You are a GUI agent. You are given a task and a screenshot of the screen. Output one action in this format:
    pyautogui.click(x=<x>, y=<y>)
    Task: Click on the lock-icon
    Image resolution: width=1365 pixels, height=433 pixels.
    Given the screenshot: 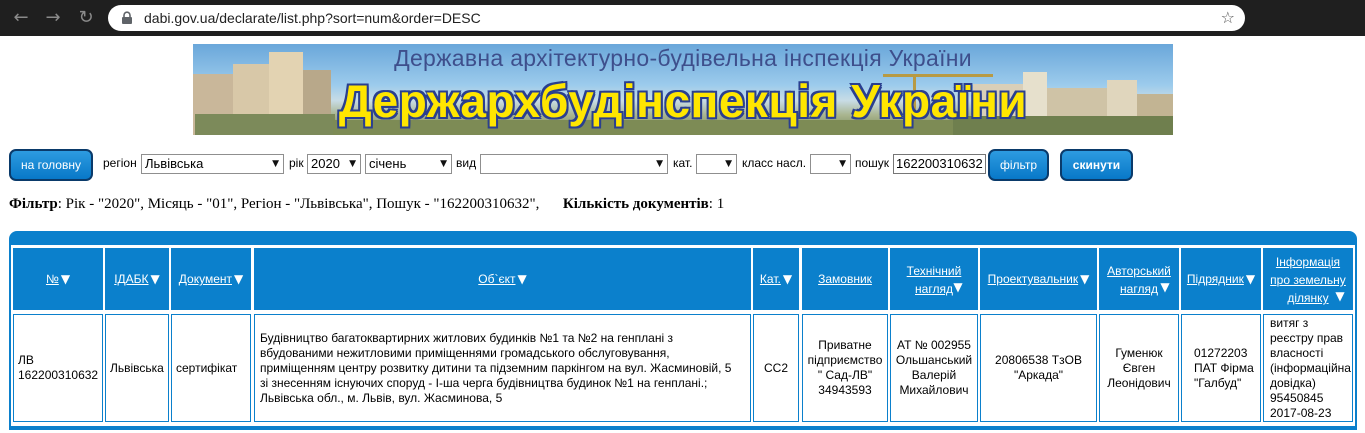 What is the action you would take?
    pyautogui.click(x=127, y=18)
    